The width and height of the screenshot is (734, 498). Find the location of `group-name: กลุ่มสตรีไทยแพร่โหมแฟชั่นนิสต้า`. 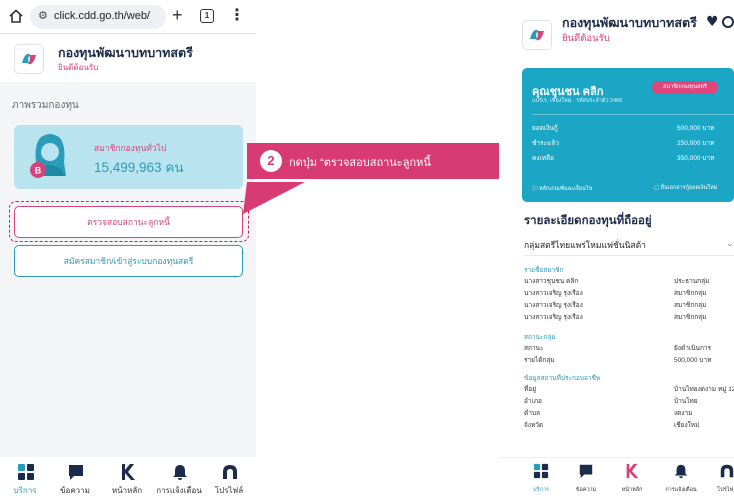

group-name: กลุ่มสตรีไทยแพร่โหมแฟชั่นนิสต้า is located at coordinates (585, 245).